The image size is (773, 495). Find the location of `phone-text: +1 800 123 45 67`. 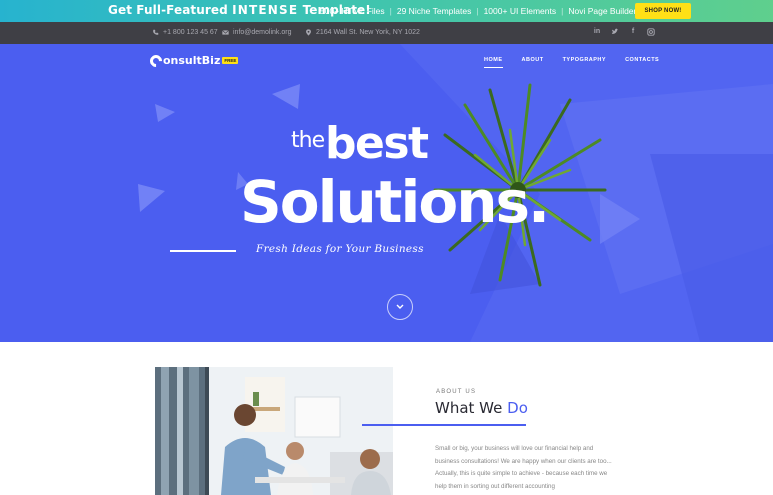

phone-text: +1 800 123 45 67 is located at coordinates (190, 32).